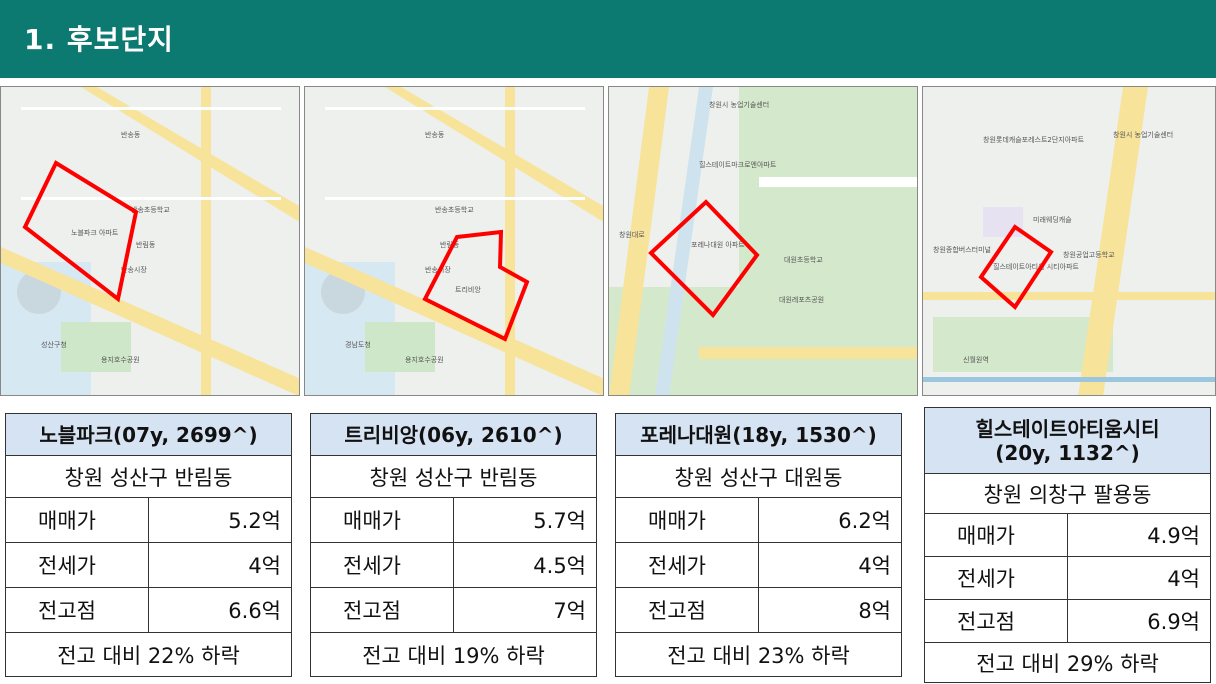 This screenshot has width=1216, height=684. I want to click on row-value: 5.2억, so click(220, 520).